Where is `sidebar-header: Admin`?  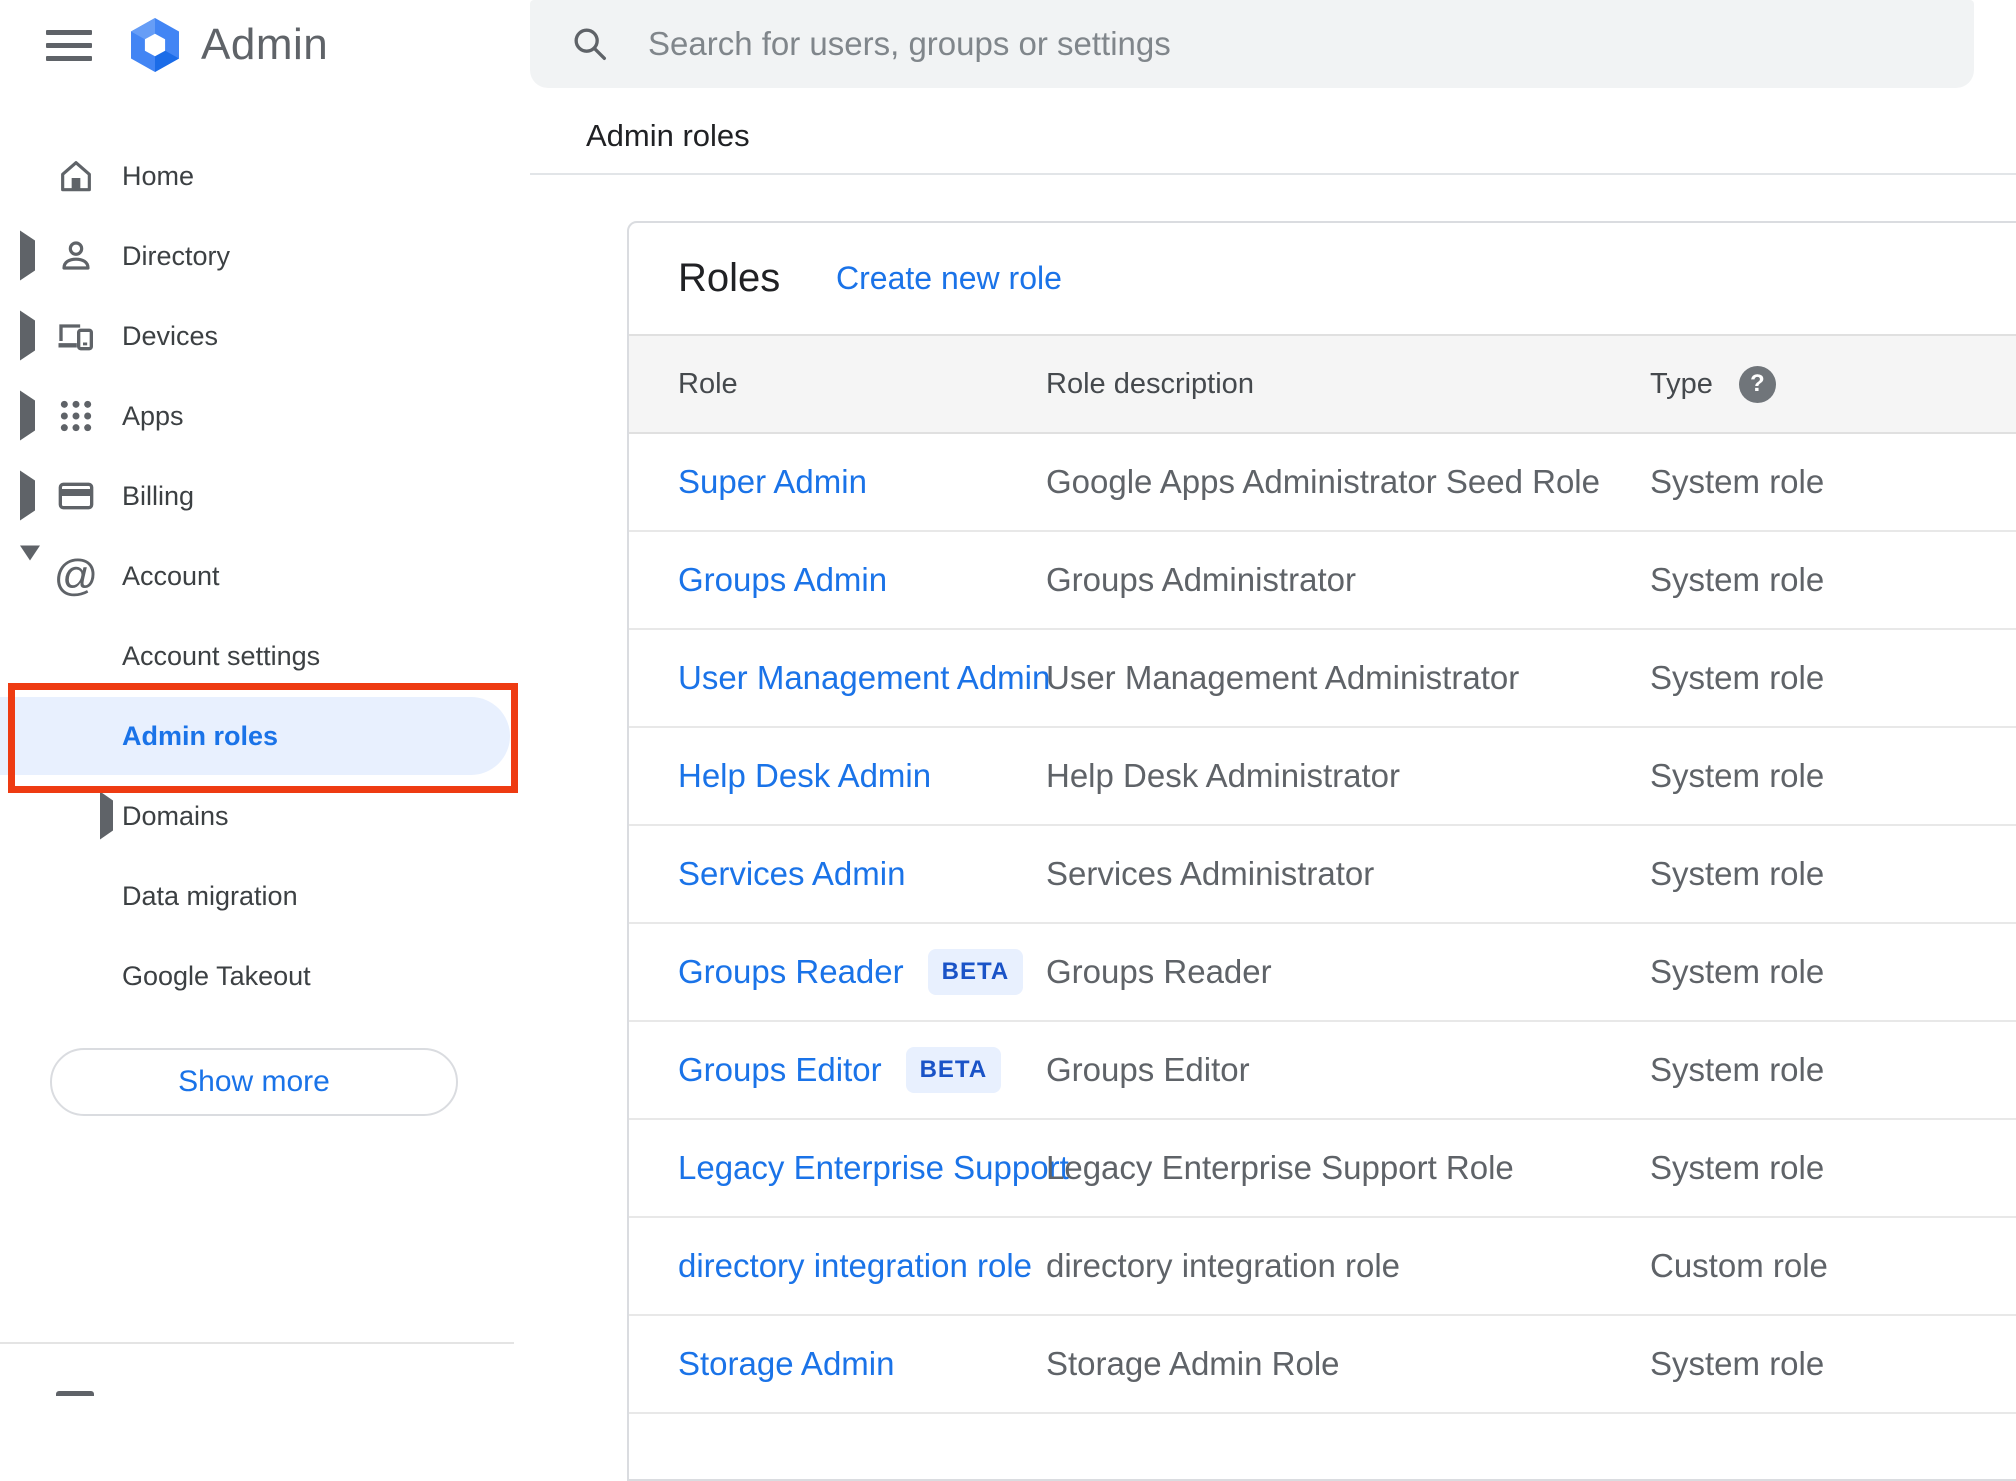 sidebar-header: Admin is located at coordinates (257, 45).